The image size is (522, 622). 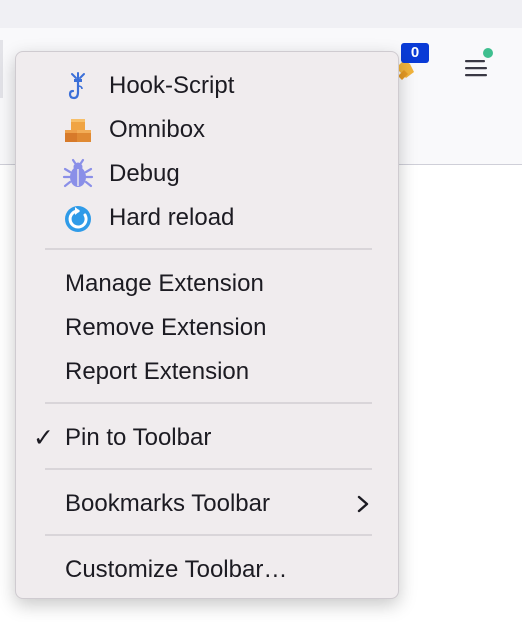 I want to click on checkmark-icon: ✓, so click(x=43, y=438).